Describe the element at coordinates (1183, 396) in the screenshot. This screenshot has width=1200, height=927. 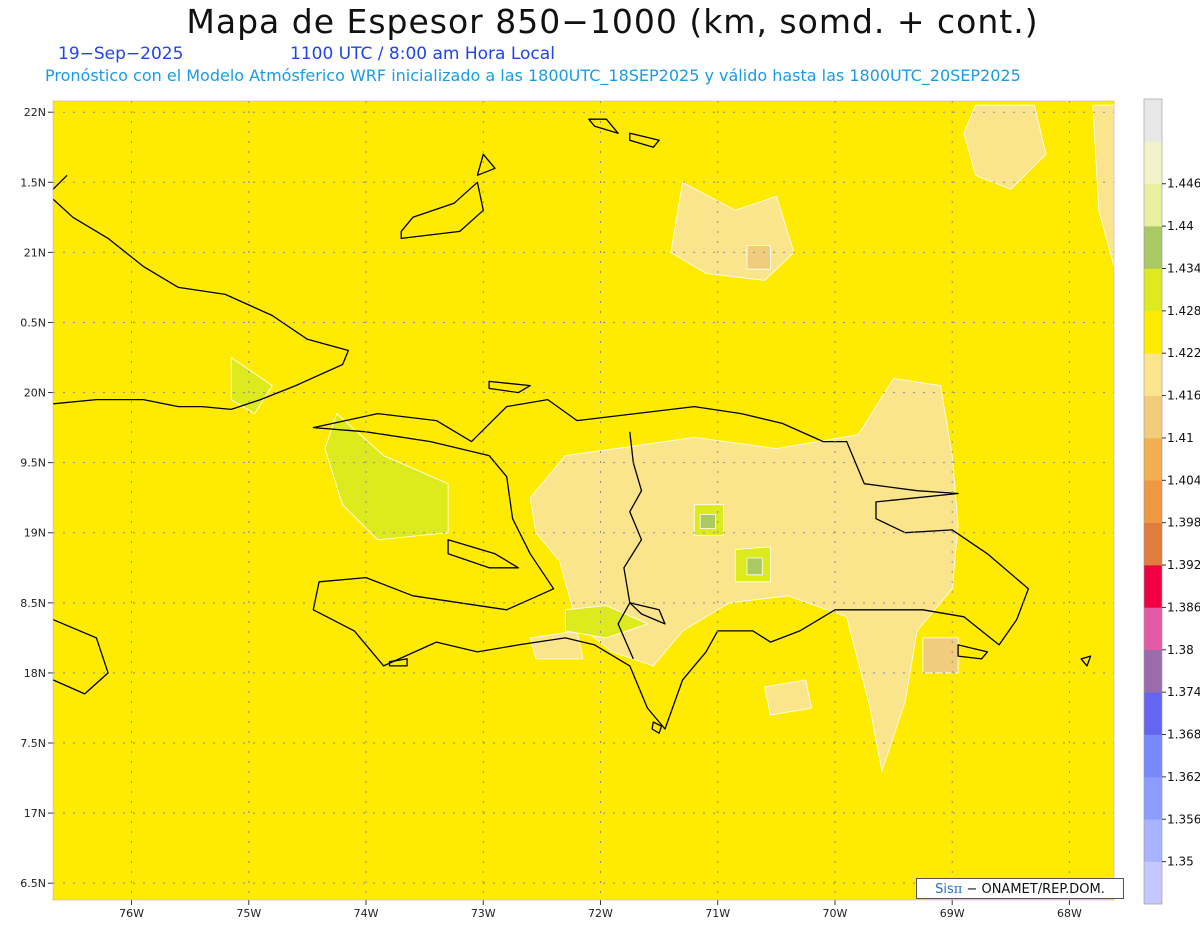
I see `colorbar-label: 1.416` at that location.